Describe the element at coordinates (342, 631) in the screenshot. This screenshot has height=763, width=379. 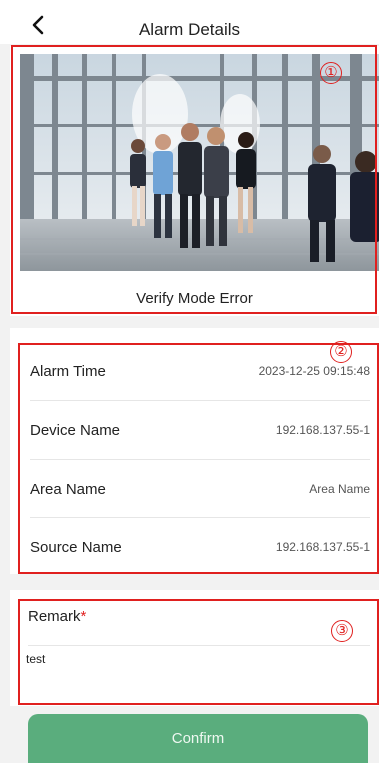
I see `marker-3: ③` at that location.